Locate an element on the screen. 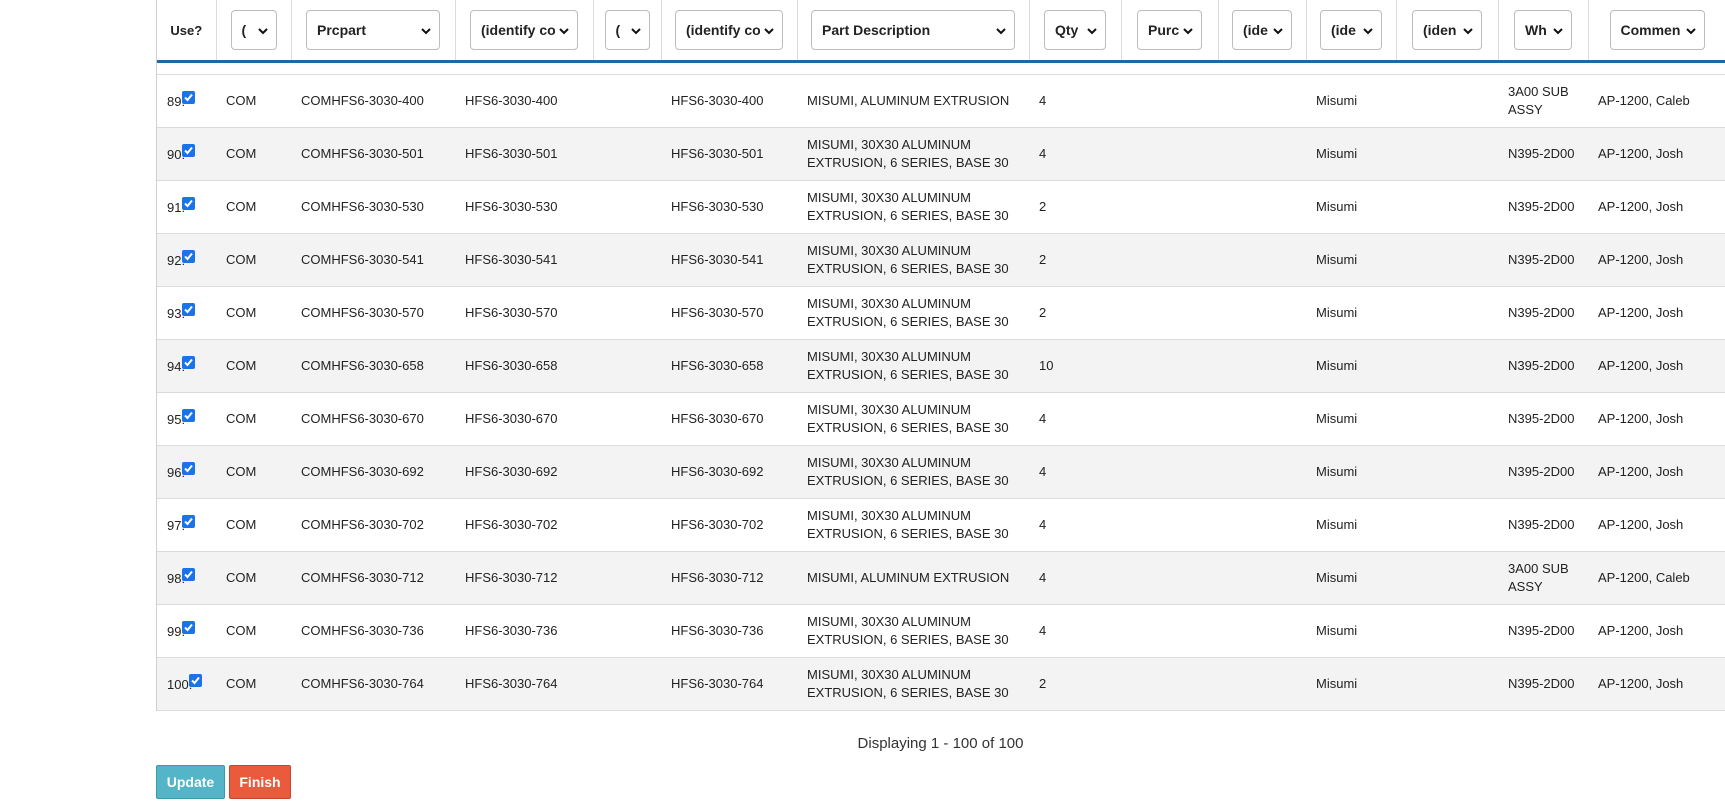 This screenshot has width=1725, height=812. header-cell: (identify co is located at coordinates (524, 31).